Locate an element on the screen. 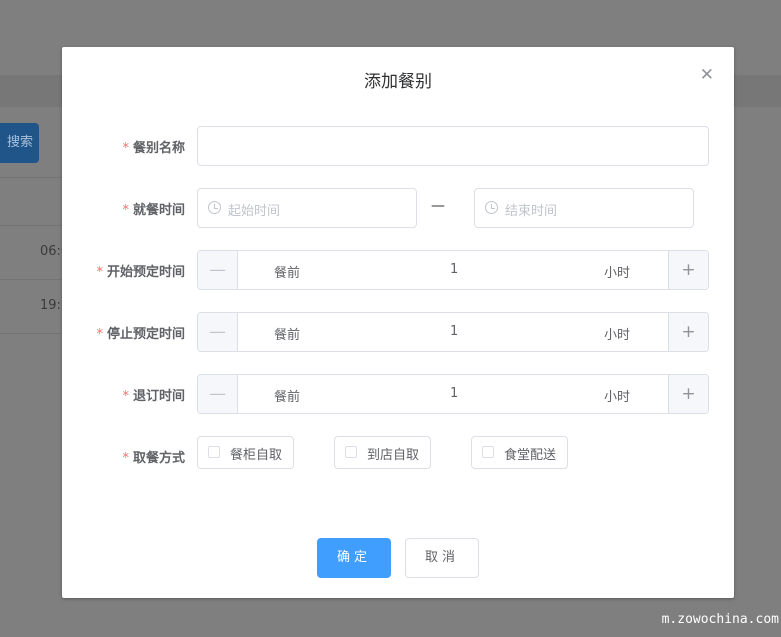 This screenshot has width=781, height=637. end-time-input: 结束时间 is located at coordinates (584, 208).